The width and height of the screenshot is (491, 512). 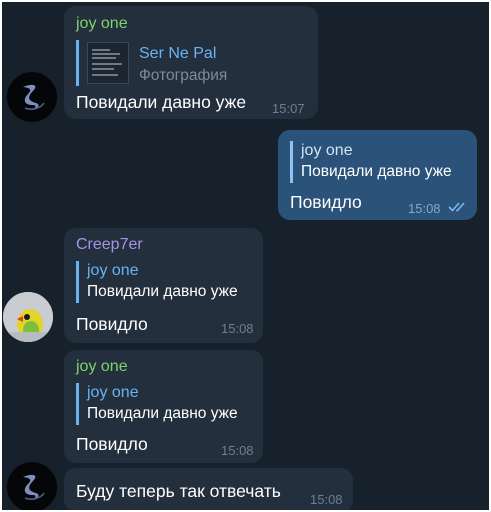 I want to click on bird-photo-icon, so click(x=28, y=317).